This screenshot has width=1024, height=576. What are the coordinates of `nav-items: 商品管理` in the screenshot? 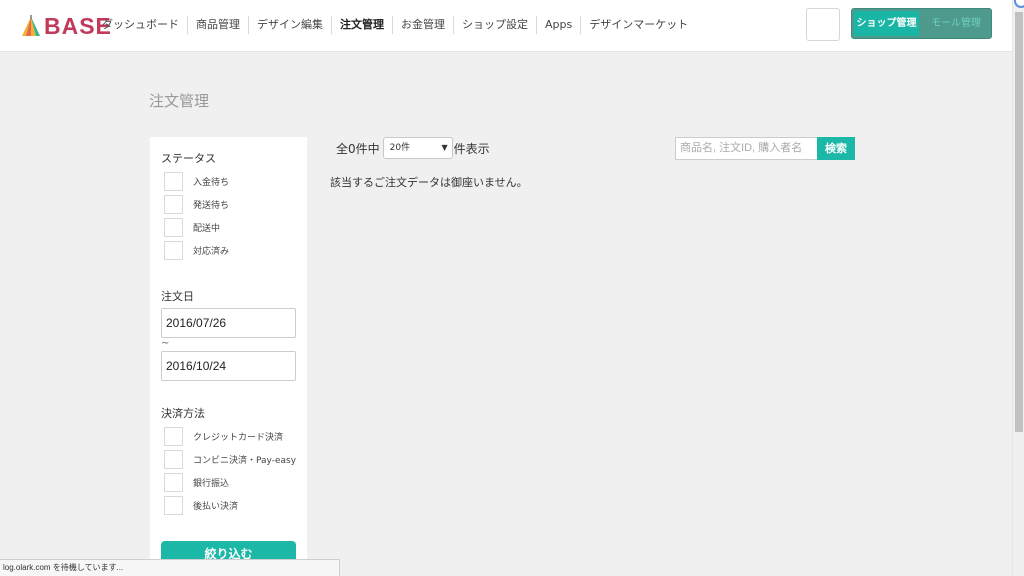 It's located at (217, 25).